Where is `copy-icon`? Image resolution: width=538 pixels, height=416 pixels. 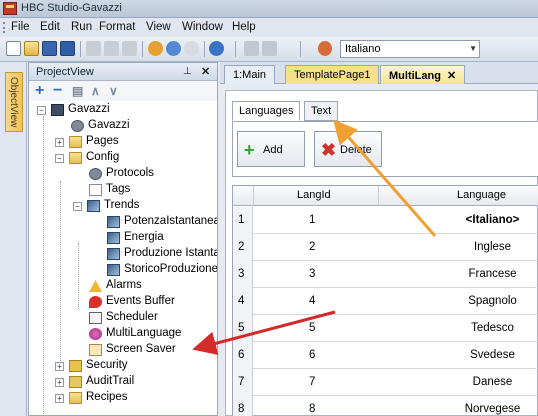
copy-icon is located at coordinates (111, 48).